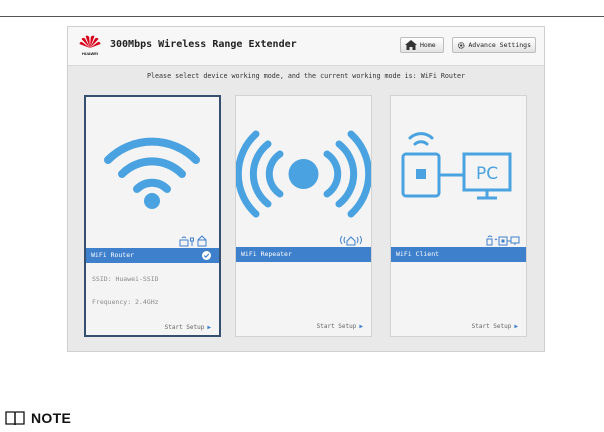 This screenshot has height=432, width=604. I want to click on mode-label-wifi-repeater: WiFi Repeater, so click(266, 254).